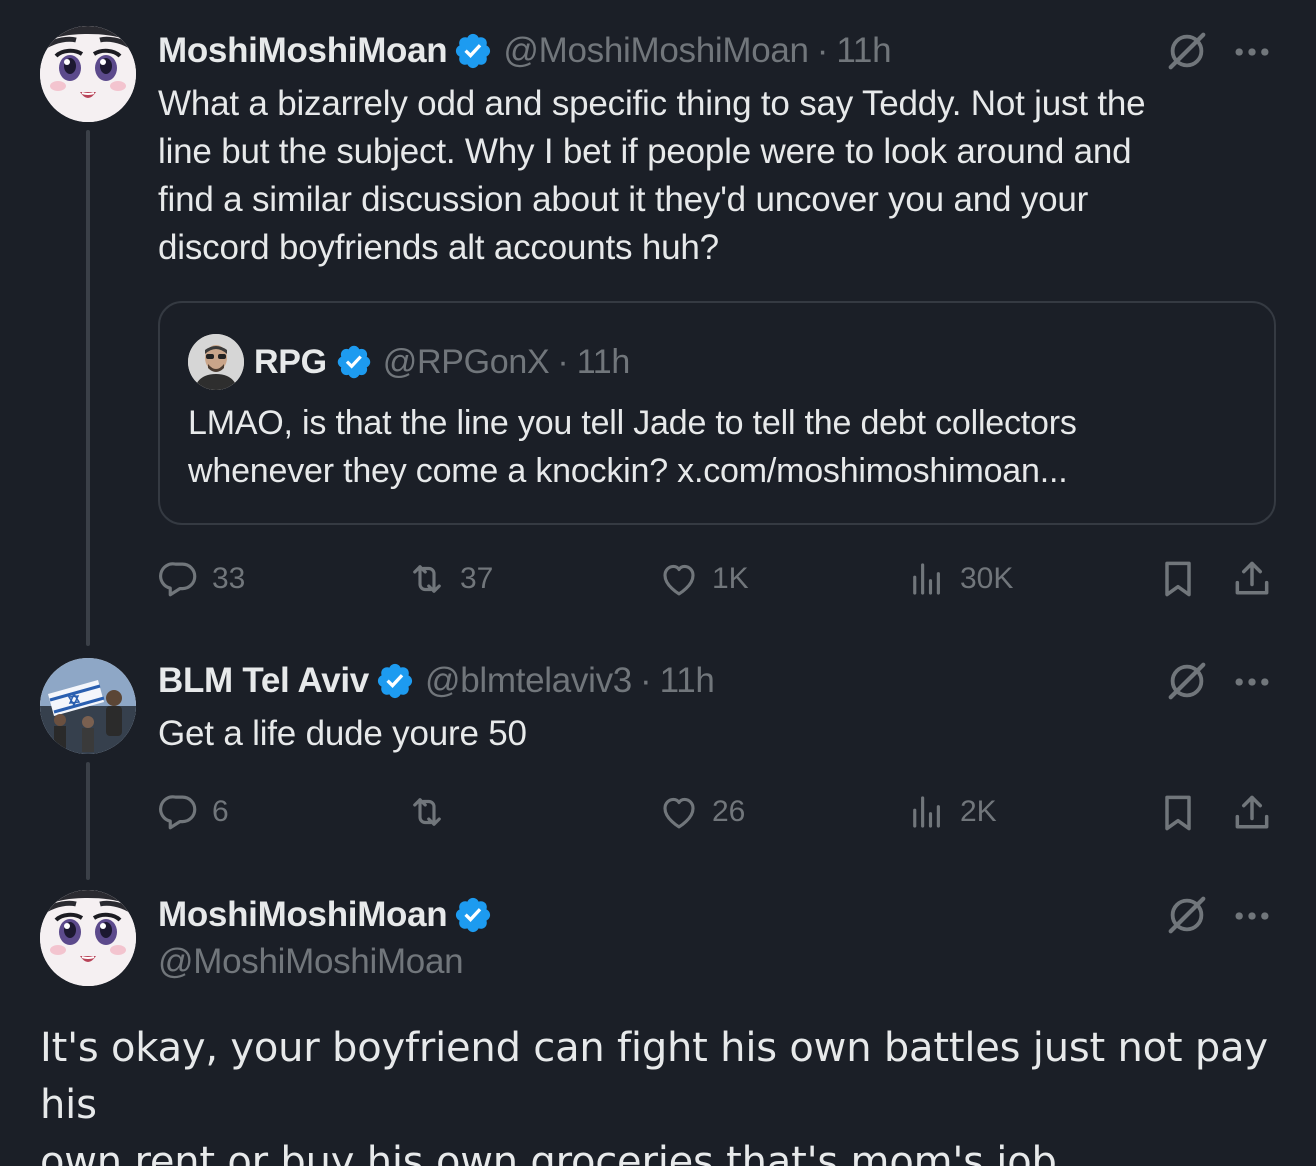  I want to click on repost-button: 37, so click(449, 579).